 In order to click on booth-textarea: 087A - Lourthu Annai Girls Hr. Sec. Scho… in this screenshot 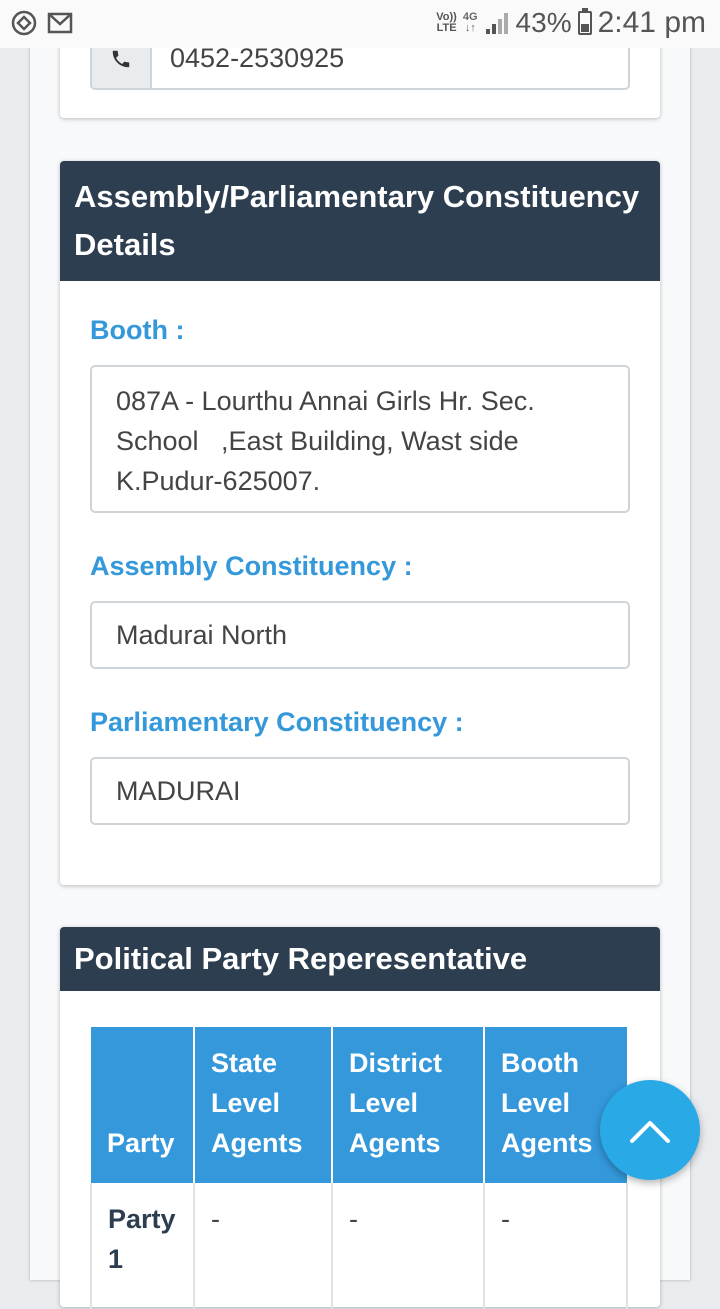, I will do `click(360, 439)`.